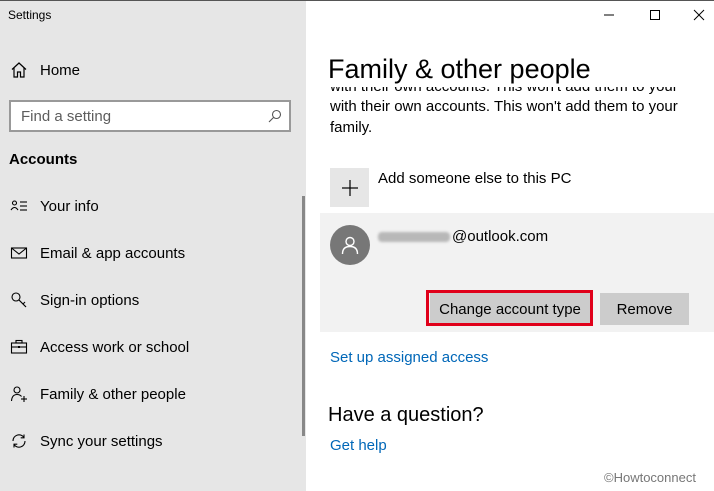 Image resolution: width=714 pixels, height=491 pixels. What do you see at coordinates (115, 347) in the screenshot?
I see `sidebar-item-label: Access work or school` at bounding box center [115, 347].